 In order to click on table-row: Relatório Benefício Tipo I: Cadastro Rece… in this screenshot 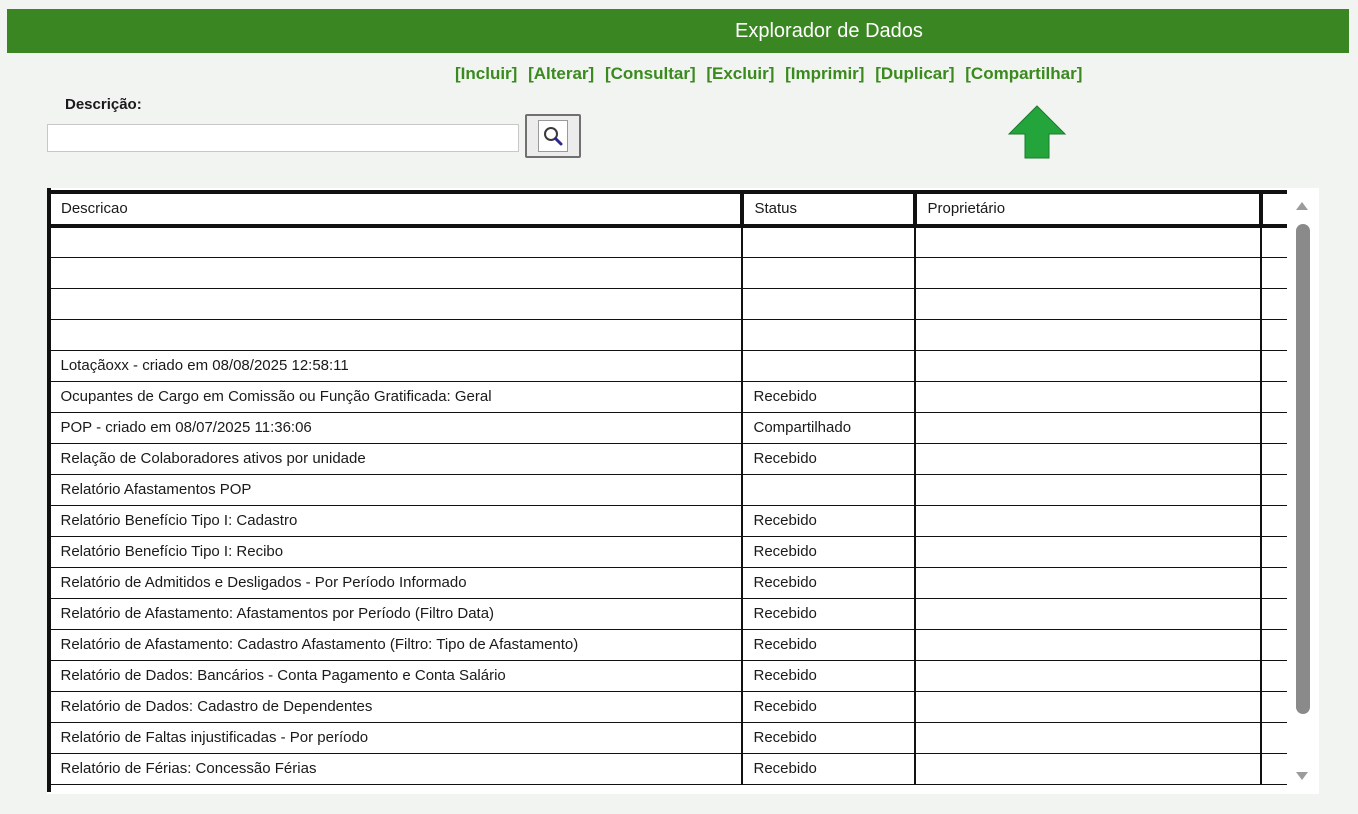, I will do `click(670, 521)`.